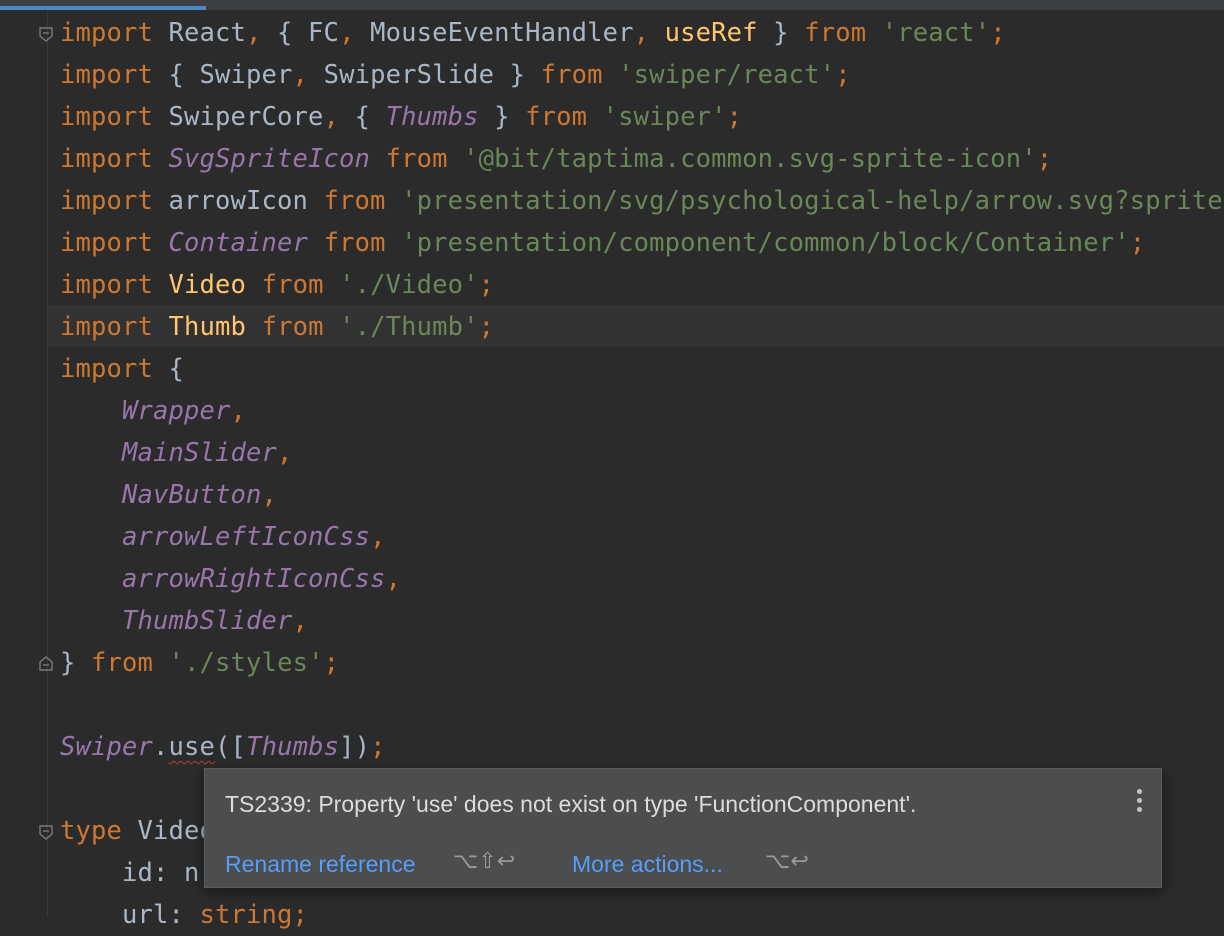 This screenshot has width=1224, height=936. What do you see at coordinates (246, 537) in the screenshot?
I see `code-token: arrowLeftIconCss` at bounding box center [246, 537].